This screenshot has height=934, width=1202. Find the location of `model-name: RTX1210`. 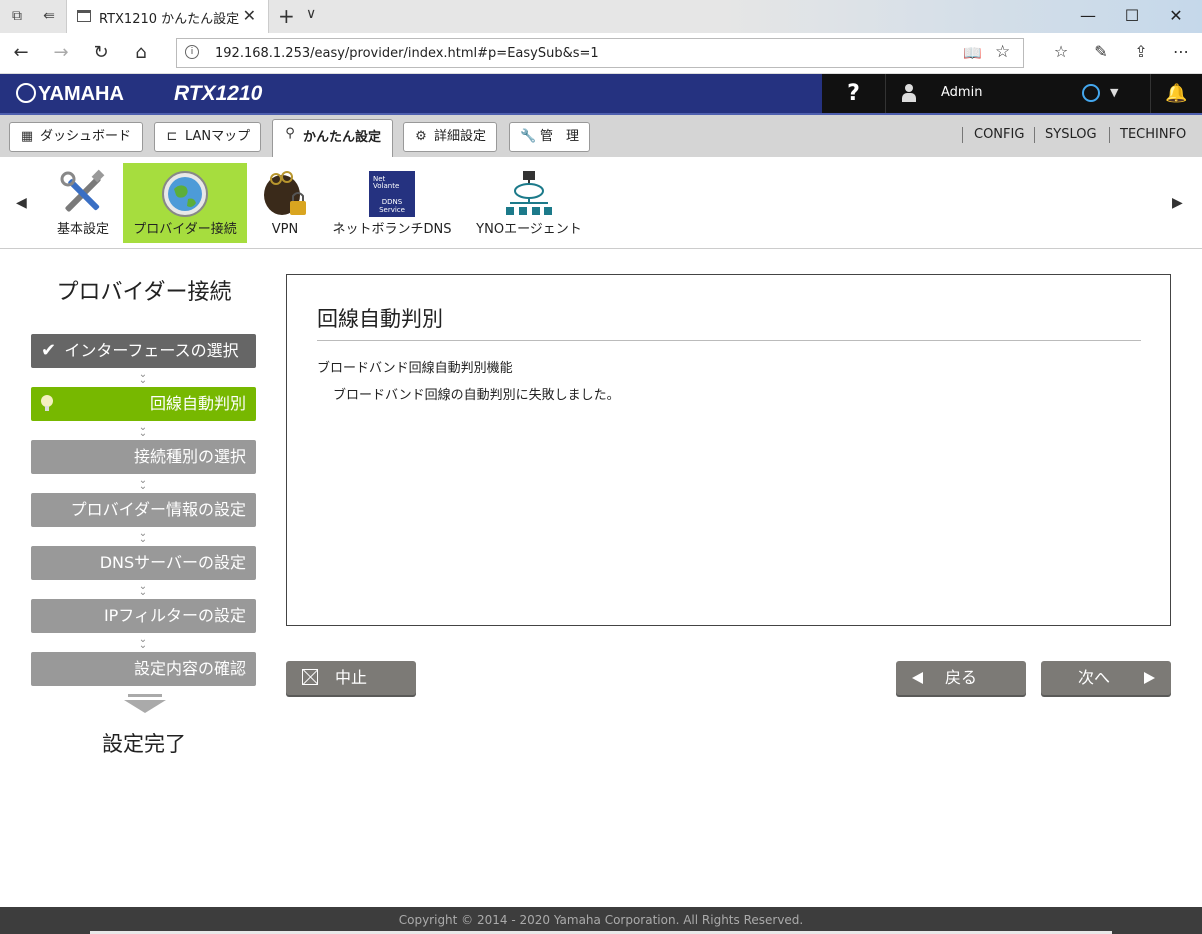

model-name: RTX1210 is located at coordinates (218, 93).